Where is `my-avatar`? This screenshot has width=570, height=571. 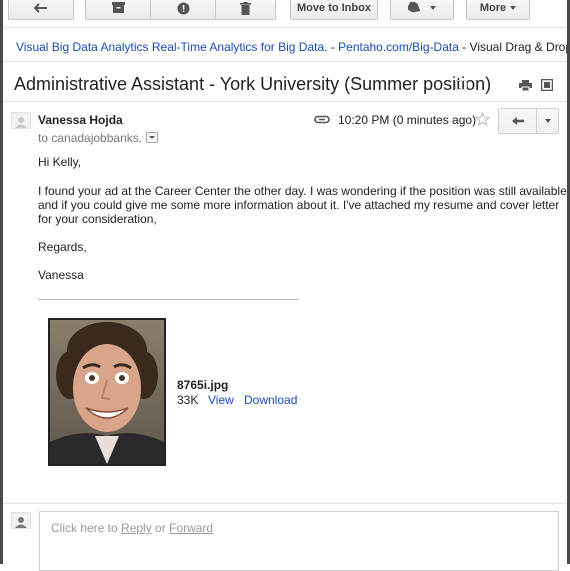
my-avatar is located at coordinates (21, 520).